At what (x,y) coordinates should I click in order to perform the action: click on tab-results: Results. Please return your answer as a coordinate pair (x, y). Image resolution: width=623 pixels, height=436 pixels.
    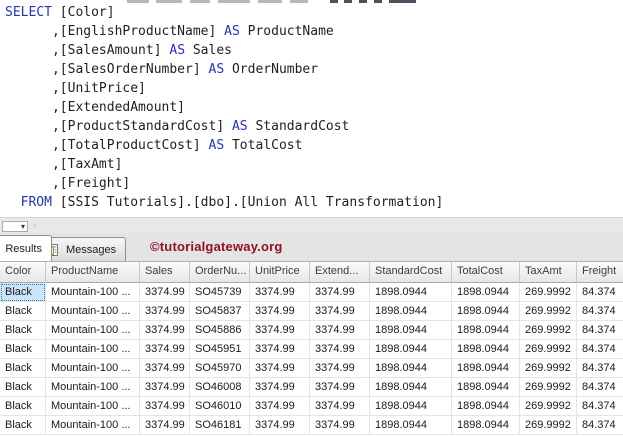
    Looking at the image, I should click on (26, 248).